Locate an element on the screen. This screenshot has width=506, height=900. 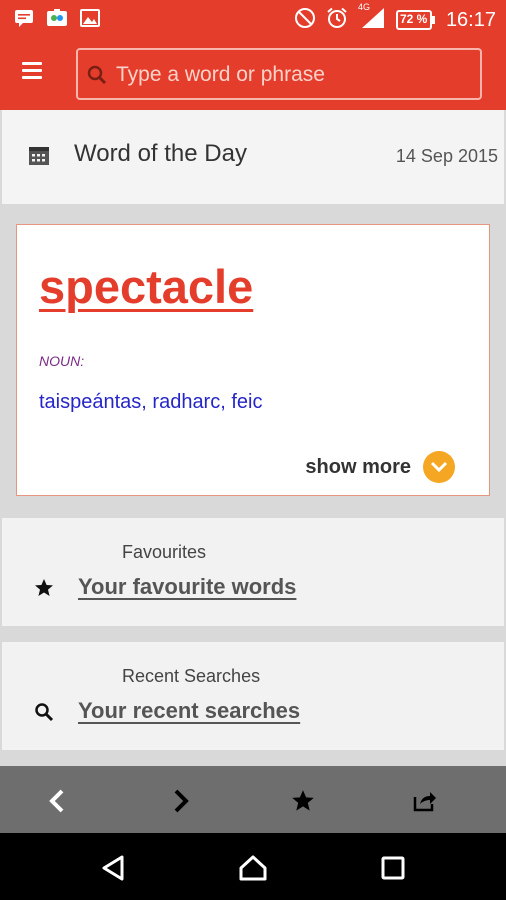
signal-icon: 4G is located at coordinates (372, 18).